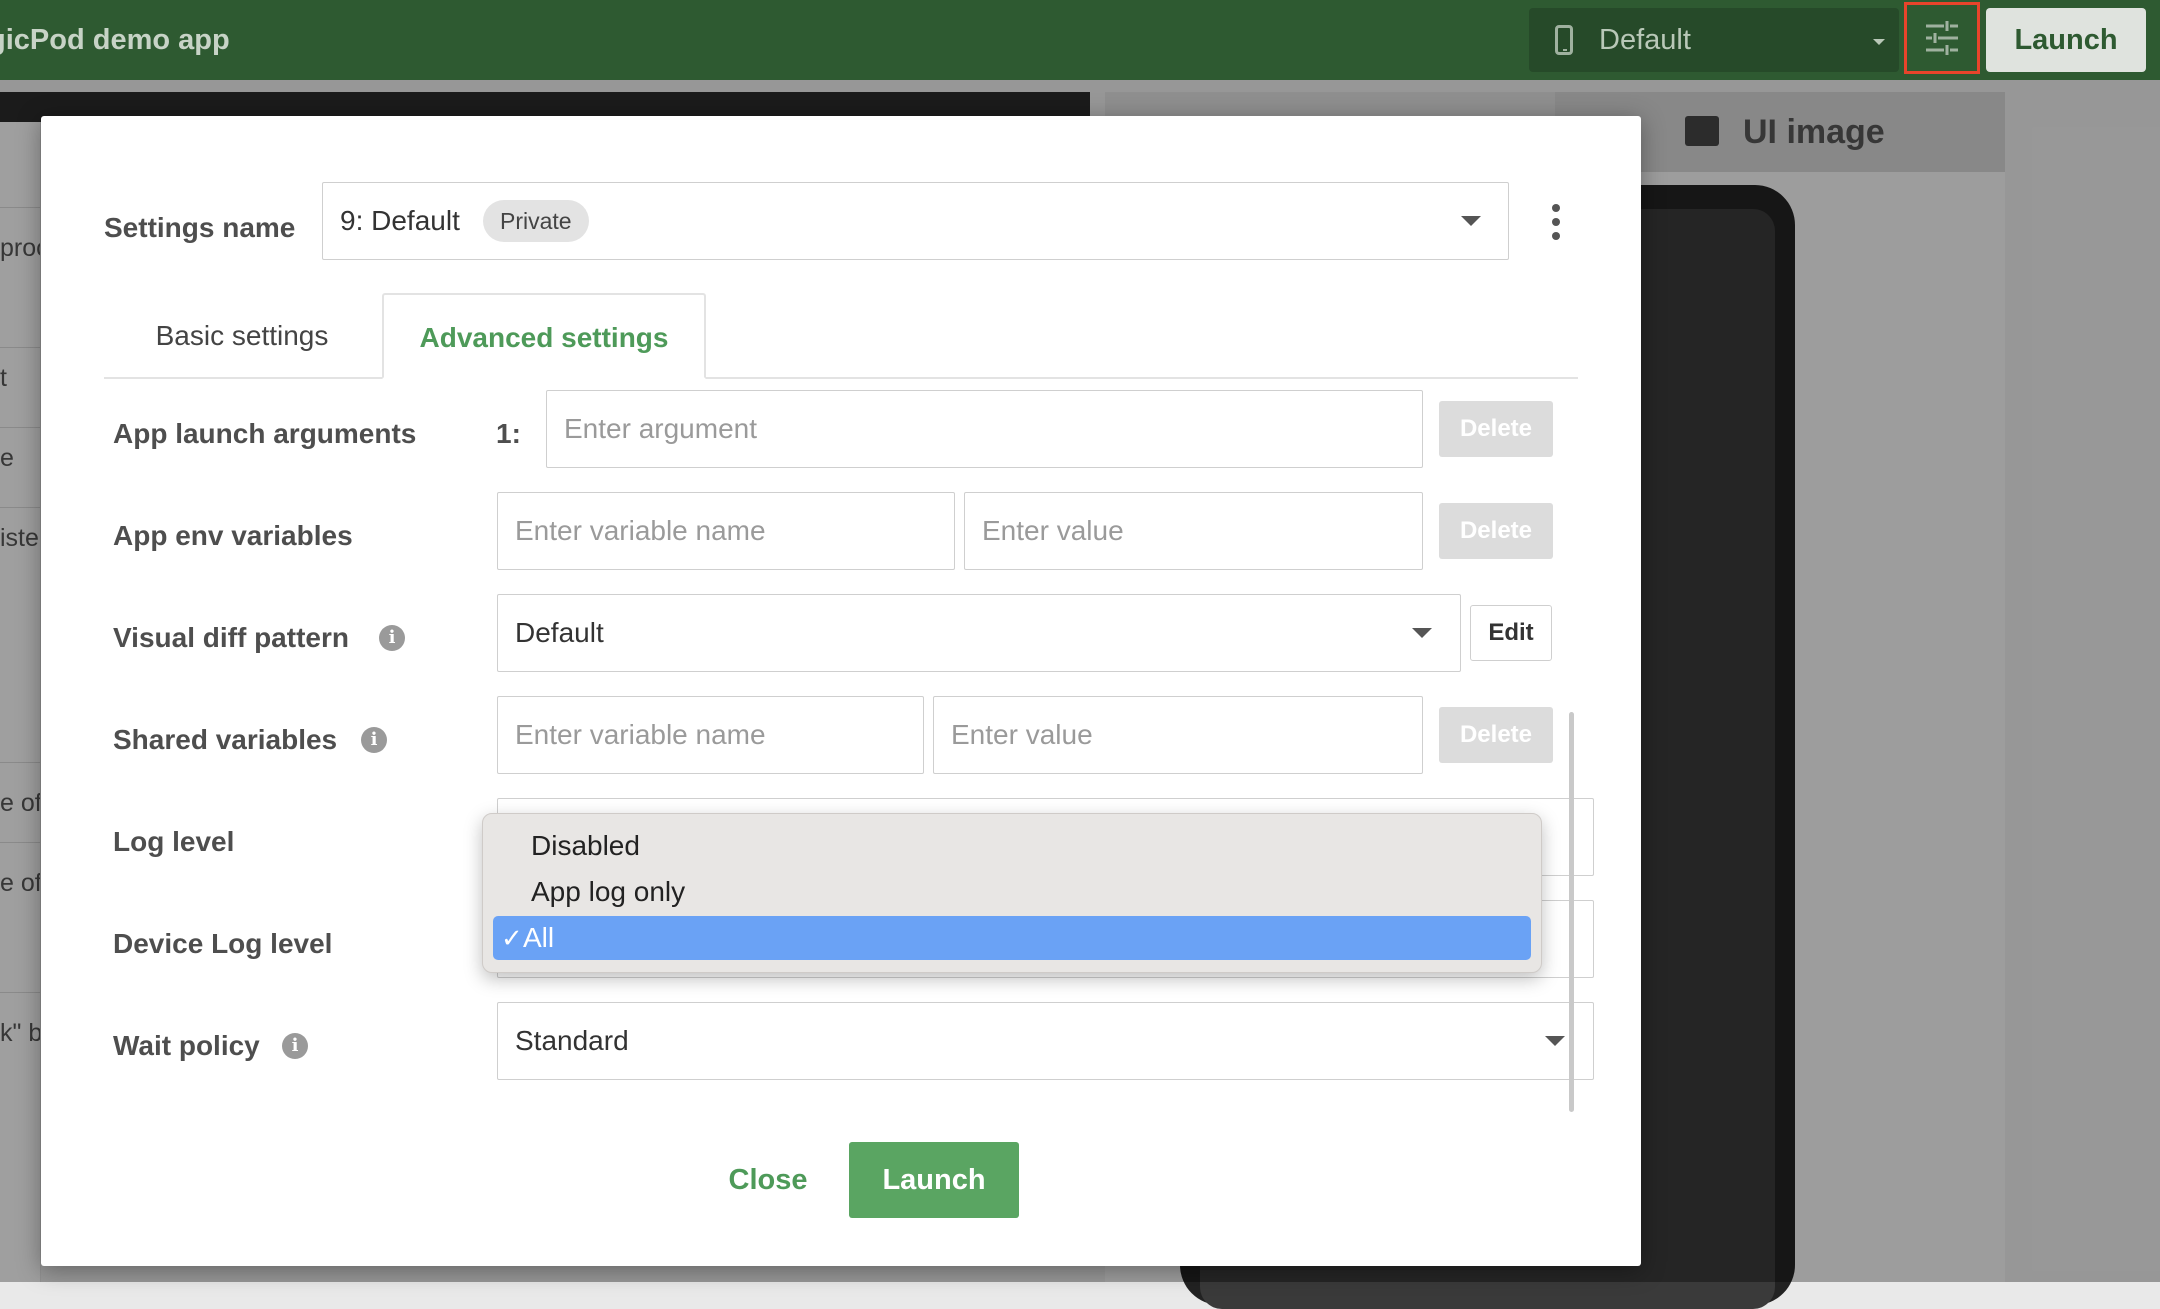 The height and width of the screenshot is (1309, 2160). Describe the element at coordinates (223, 943) in the screenshot. I see `device-log-level-label: Device Log level` at that location.